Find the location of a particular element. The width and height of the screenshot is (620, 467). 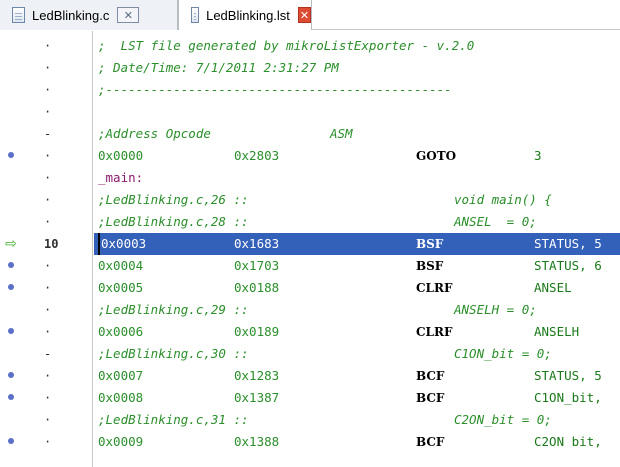

current-line: ⇨ 10 0x0003 0x1683 BSF STATUS, 5 is located at coordinates (310, 244).